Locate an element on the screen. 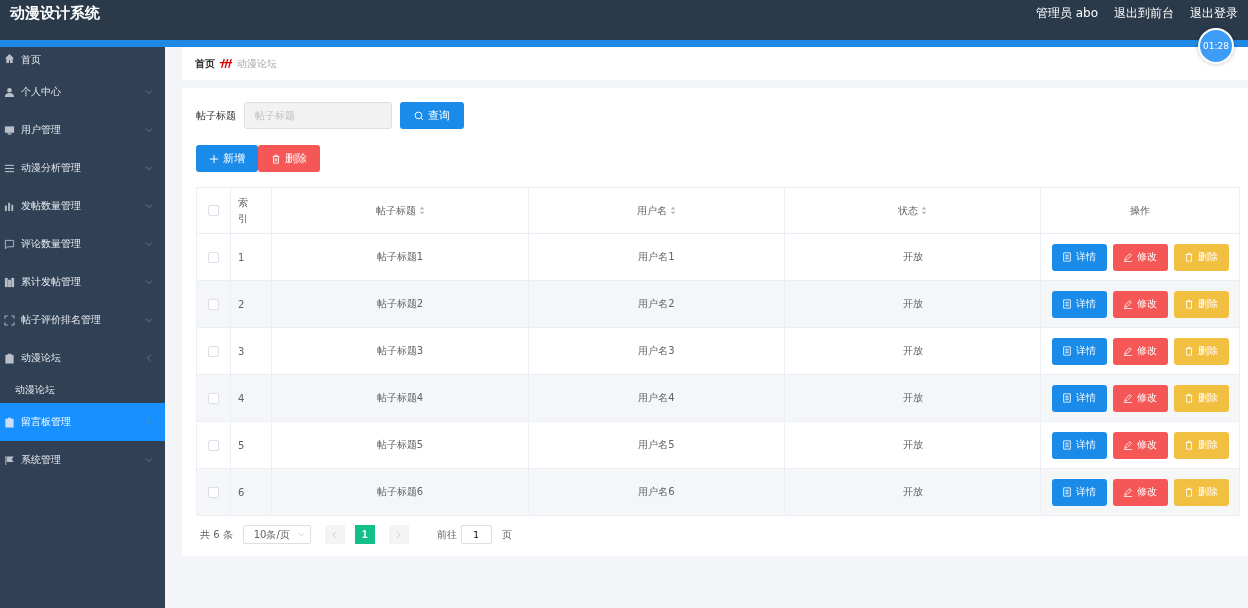 The width and height of the screenshot is (1248, 608). page-size-select: 10条/页 is located at coordinates (276, 534).